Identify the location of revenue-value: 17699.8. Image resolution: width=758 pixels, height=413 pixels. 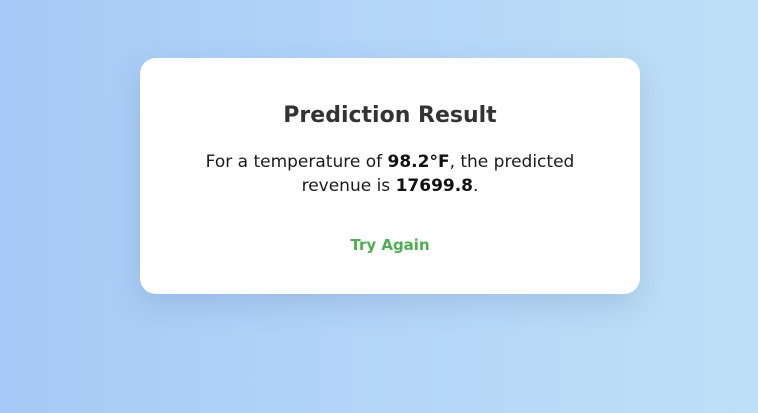
(434, 186).